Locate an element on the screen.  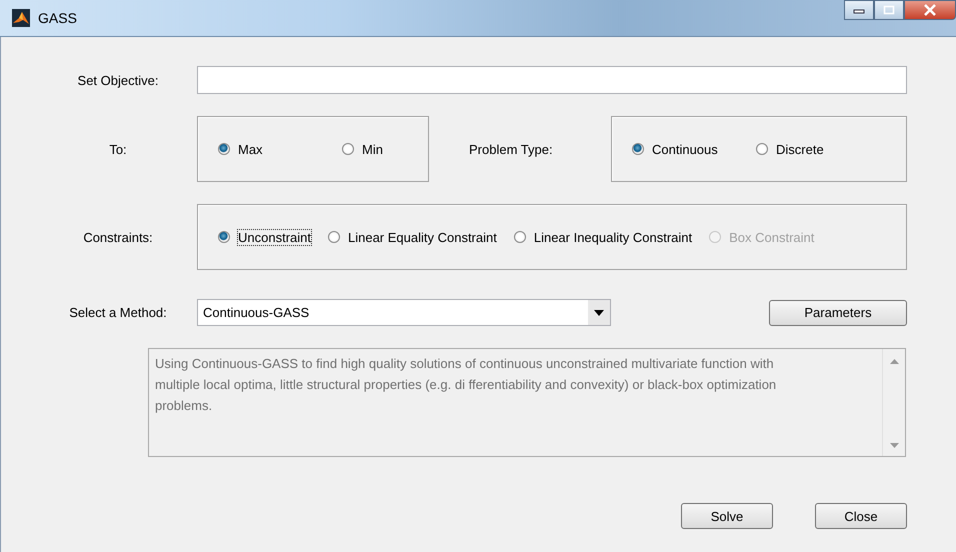
description-text: Using Continuous-GASS to find high quality solutions of continuous unconstrained multivariate function with multiple local optima, little structural properties (e.g. di fferentiability and convexity) or black-box optimization problems. is located at coordinates (466, 385).